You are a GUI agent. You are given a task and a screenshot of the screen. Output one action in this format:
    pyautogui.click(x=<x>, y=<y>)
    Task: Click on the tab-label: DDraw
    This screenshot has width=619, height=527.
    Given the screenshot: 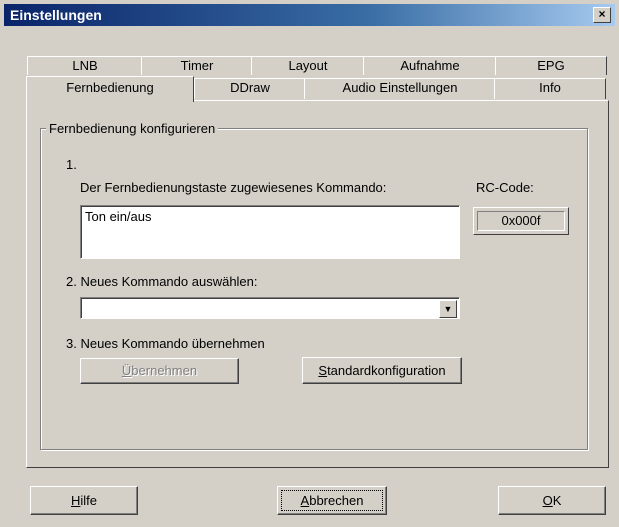 What is the action you would take?
    pyautogui.click(x=250, y=87)
    